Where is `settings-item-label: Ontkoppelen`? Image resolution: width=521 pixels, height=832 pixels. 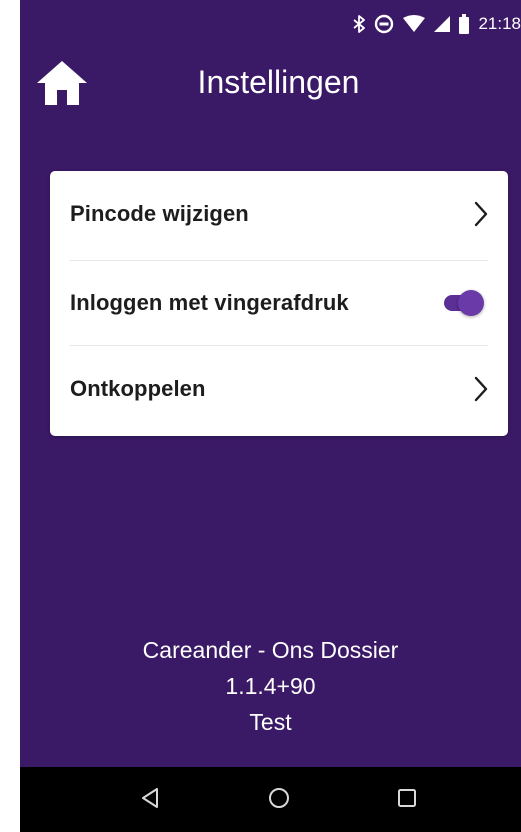 settings-item-label: Ontkoppelen is located at coordinates (138, 388).